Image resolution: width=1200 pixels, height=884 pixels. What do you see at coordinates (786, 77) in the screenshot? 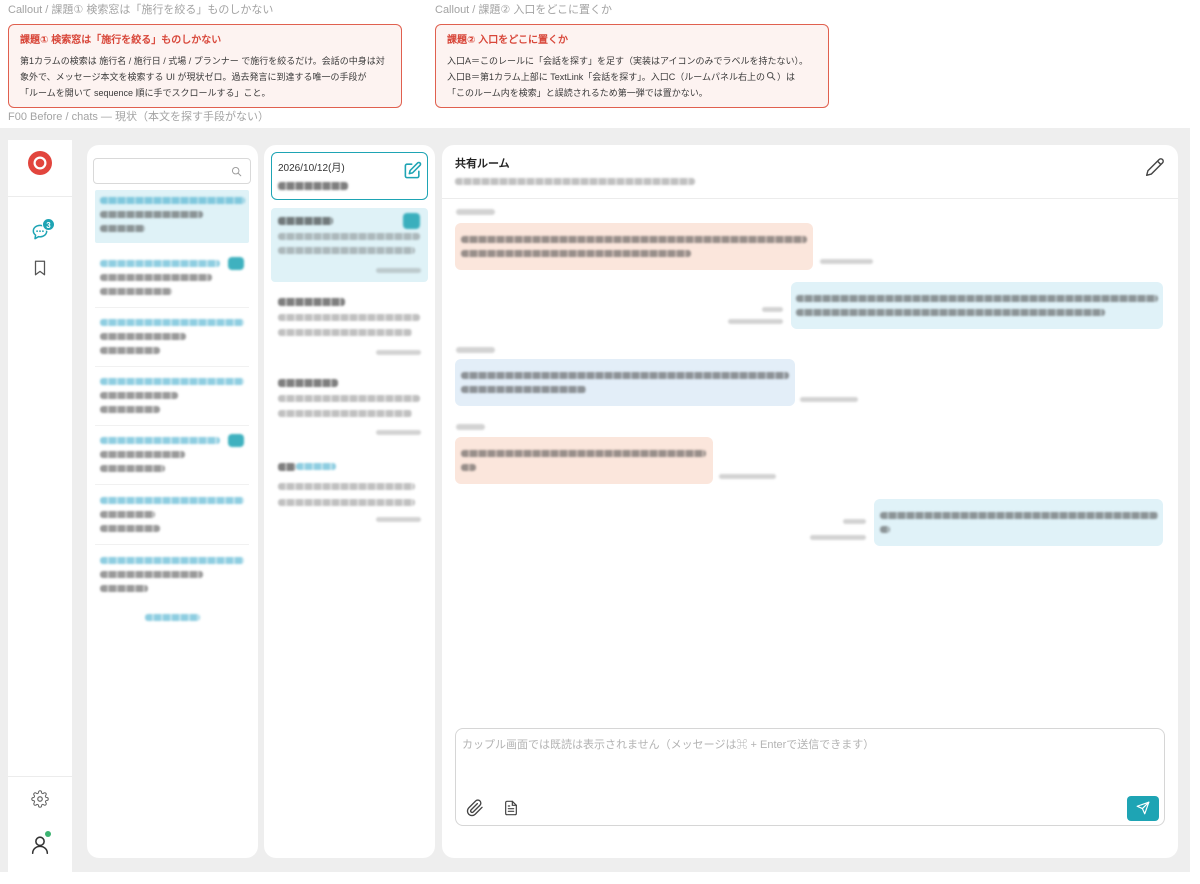
I see `callout-text-segment: ）は` at bounding box center [786, 77].